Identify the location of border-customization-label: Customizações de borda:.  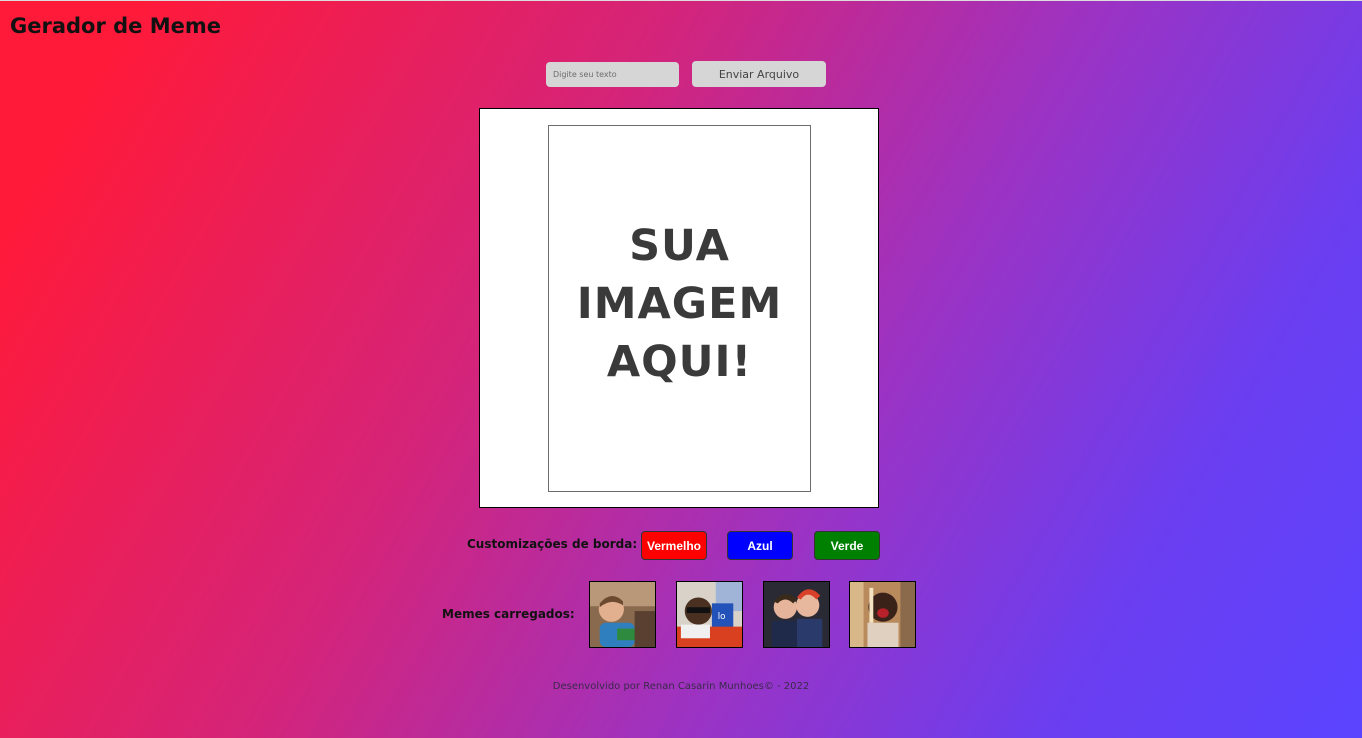
(552, 544).